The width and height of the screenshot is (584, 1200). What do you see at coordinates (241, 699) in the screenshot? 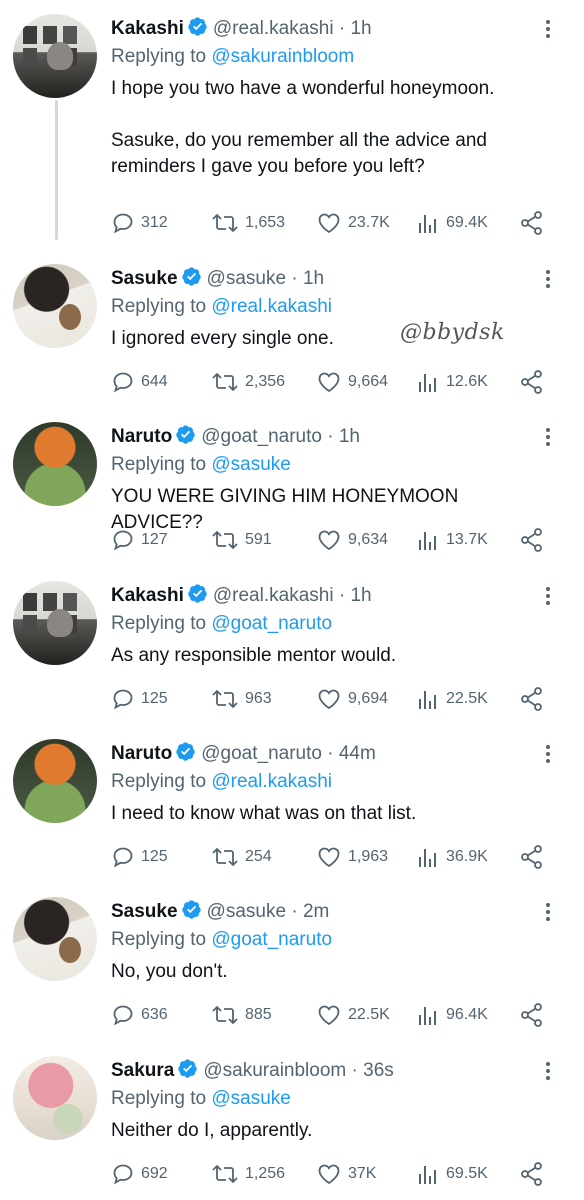
I see `retweet-button: 963` at bounding box center [241, 699].